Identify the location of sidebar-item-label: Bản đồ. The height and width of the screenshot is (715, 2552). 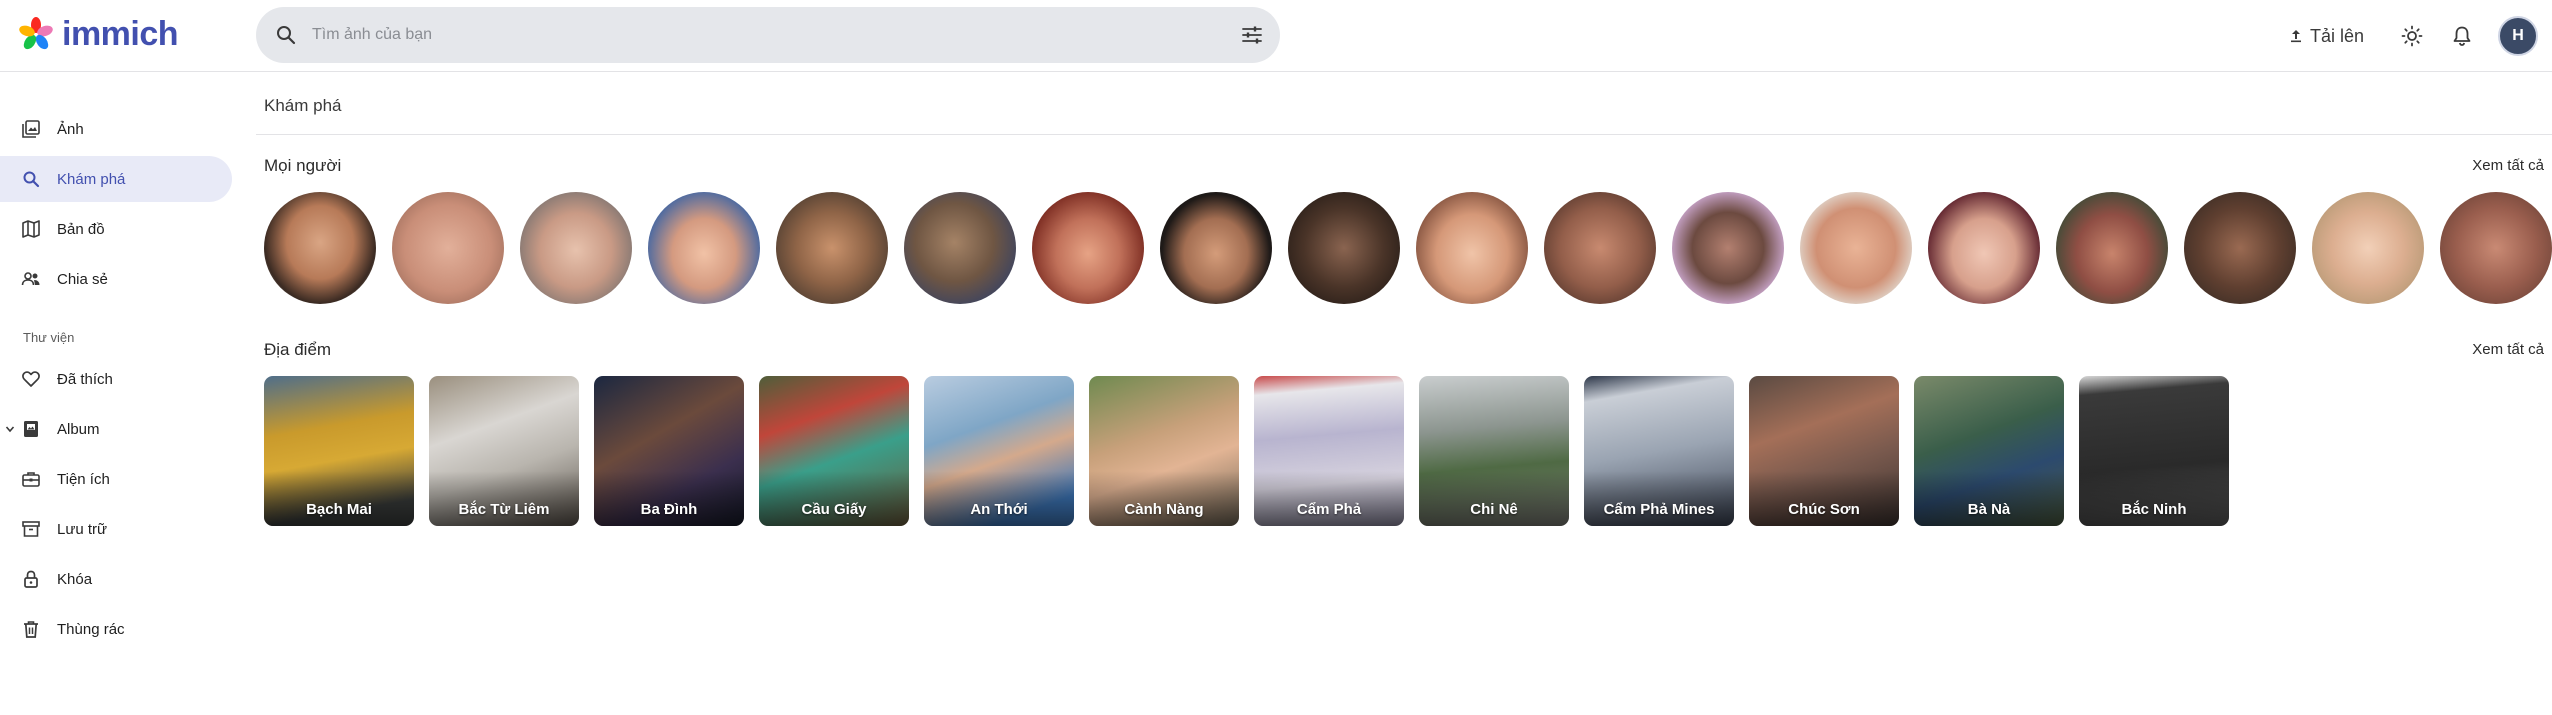
(81, 229).